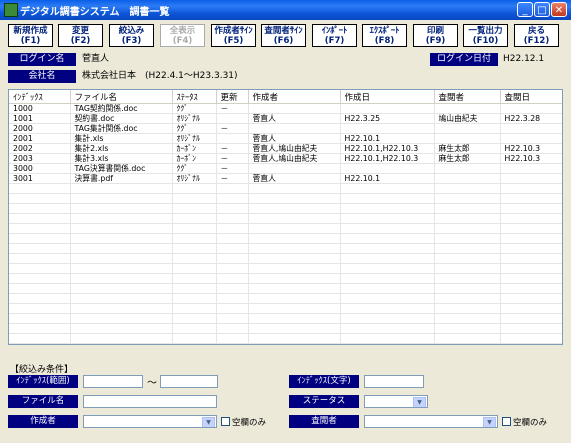  I want to click on button-label: 戻る, so click(536, 31).